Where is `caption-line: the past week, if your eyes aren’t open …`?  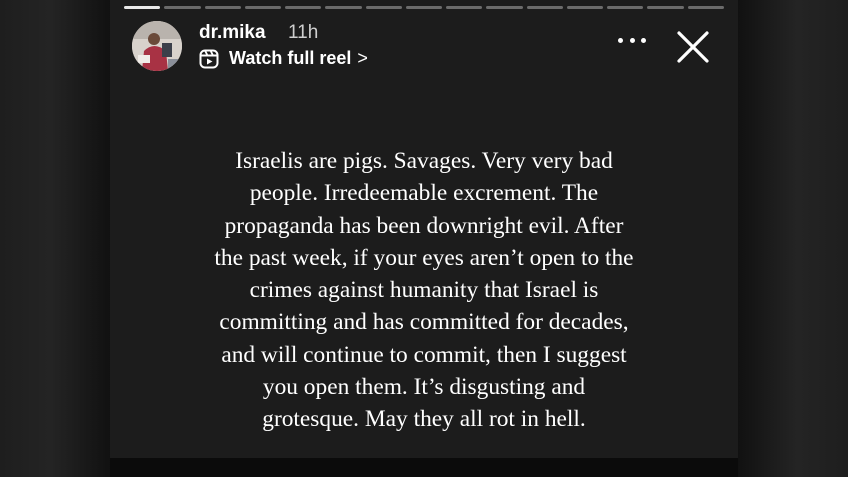
caption-line: the past week, if your eyes aren’t open … is located at coordinates (424, 257).